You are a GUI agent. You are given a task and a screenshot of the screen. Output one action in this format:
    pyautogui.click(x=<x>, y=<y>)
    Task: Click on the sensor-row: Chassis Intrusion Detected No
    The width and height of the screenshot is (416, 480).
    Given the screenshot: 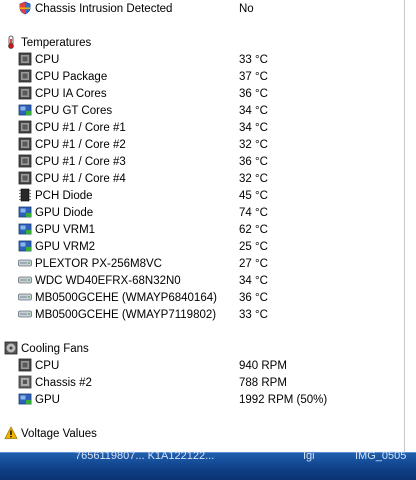 What is the action you would take?
    pyautogui.click(x=202, y=8)
    